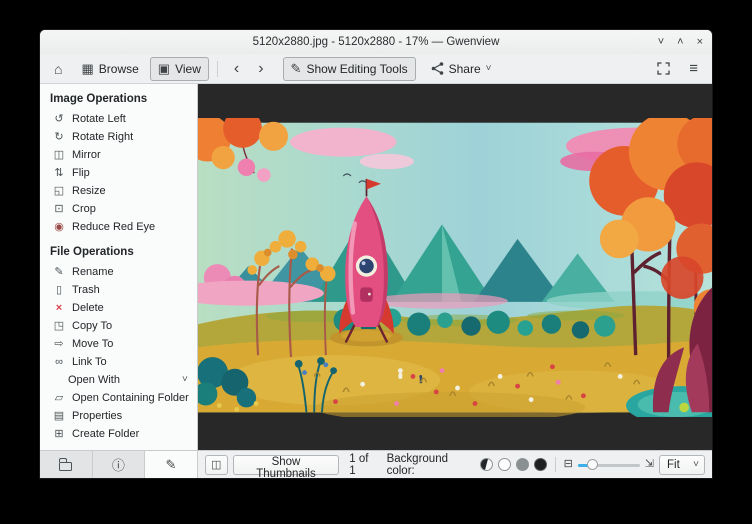 The width and height of the screenshot is (752, 524). Describe the element at coordinates (555, 464) in the screenshot. I see `statusbar-separator` at that location.